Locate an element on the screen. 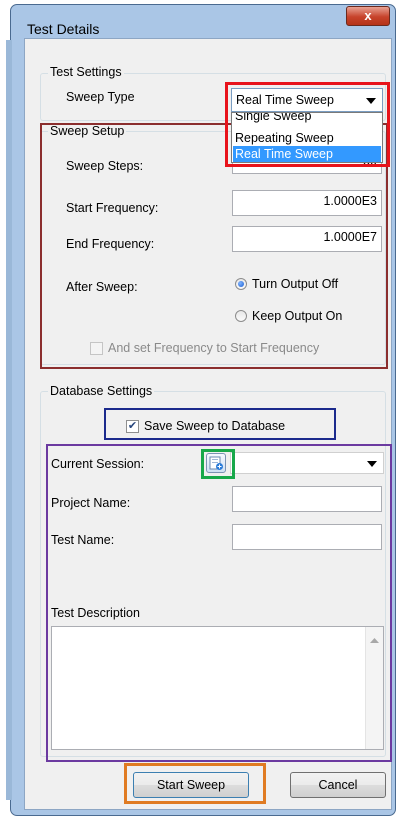  start-sweep-button: Start Sweep is located at coordinates (191, 785).